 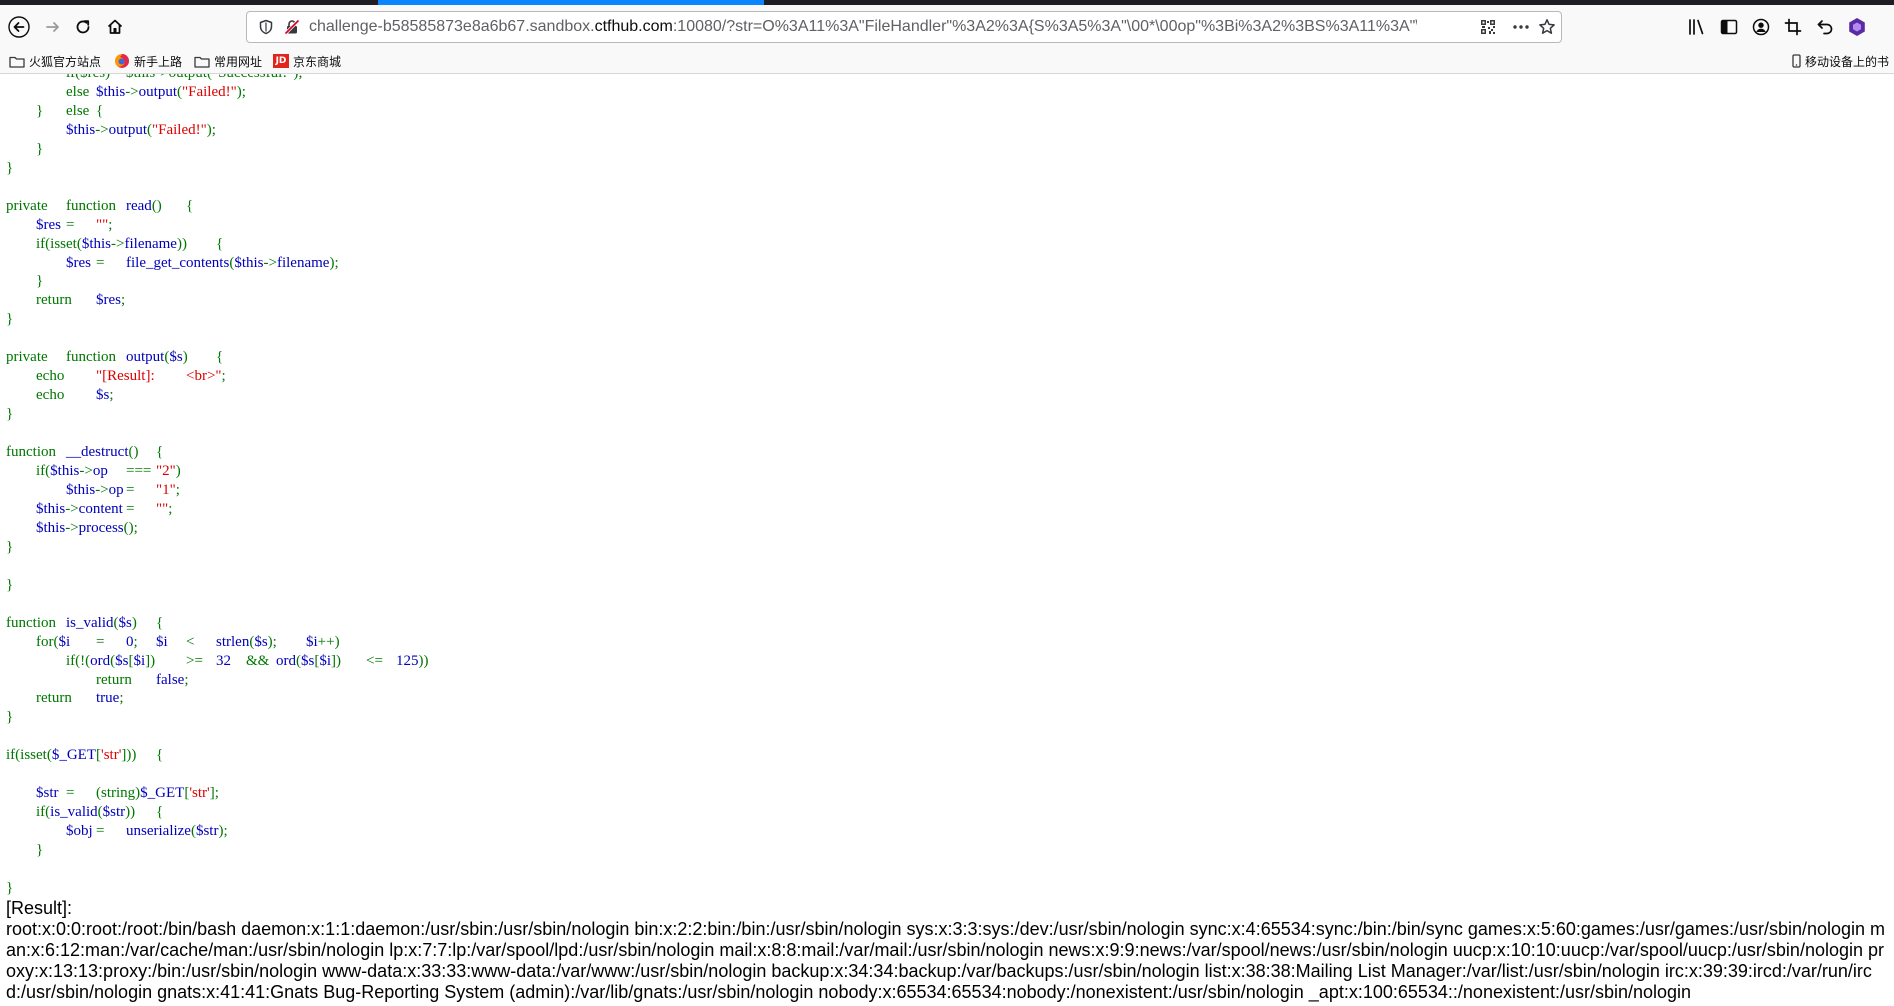 What do you see at coordinates (328, 641) in the screenshot?
I see `code-token: ++)` at bounding box center [328, 641].